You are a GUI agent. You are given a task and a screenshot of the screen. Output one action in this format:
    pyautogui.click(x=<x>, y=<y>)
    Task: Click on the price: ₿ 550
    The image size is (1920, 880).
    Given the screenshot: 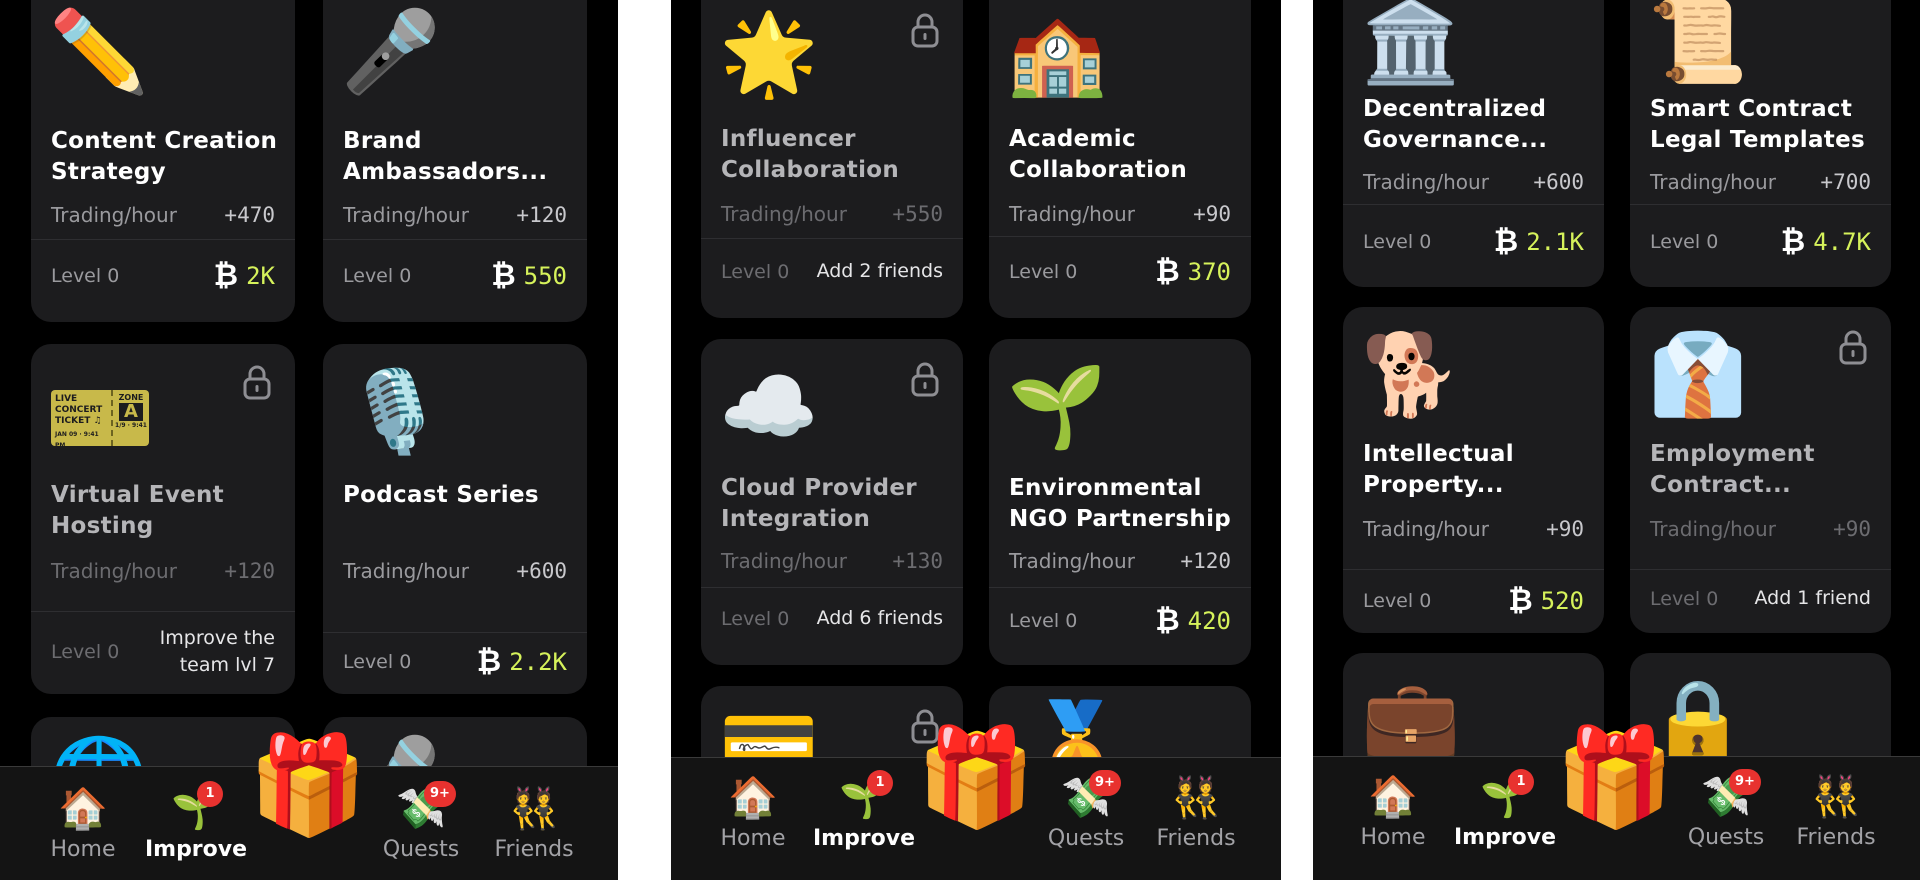 What is the action you would take?
    pyautogui.click(x=529, y=275)
    